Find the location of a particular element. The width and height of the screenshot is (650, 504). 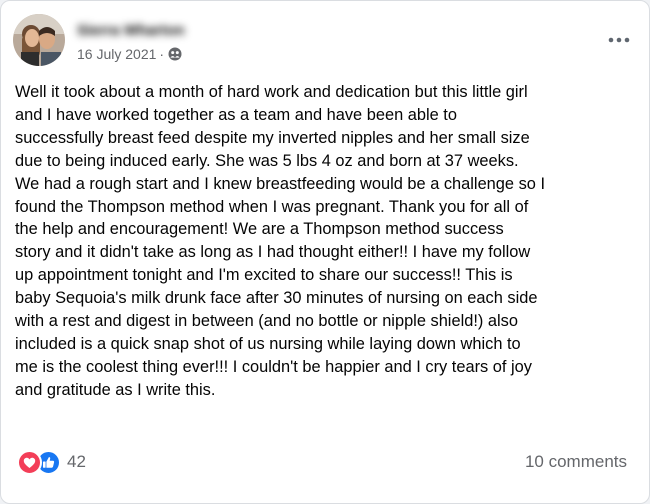

more-options-button is located at coordinates (619, 40).